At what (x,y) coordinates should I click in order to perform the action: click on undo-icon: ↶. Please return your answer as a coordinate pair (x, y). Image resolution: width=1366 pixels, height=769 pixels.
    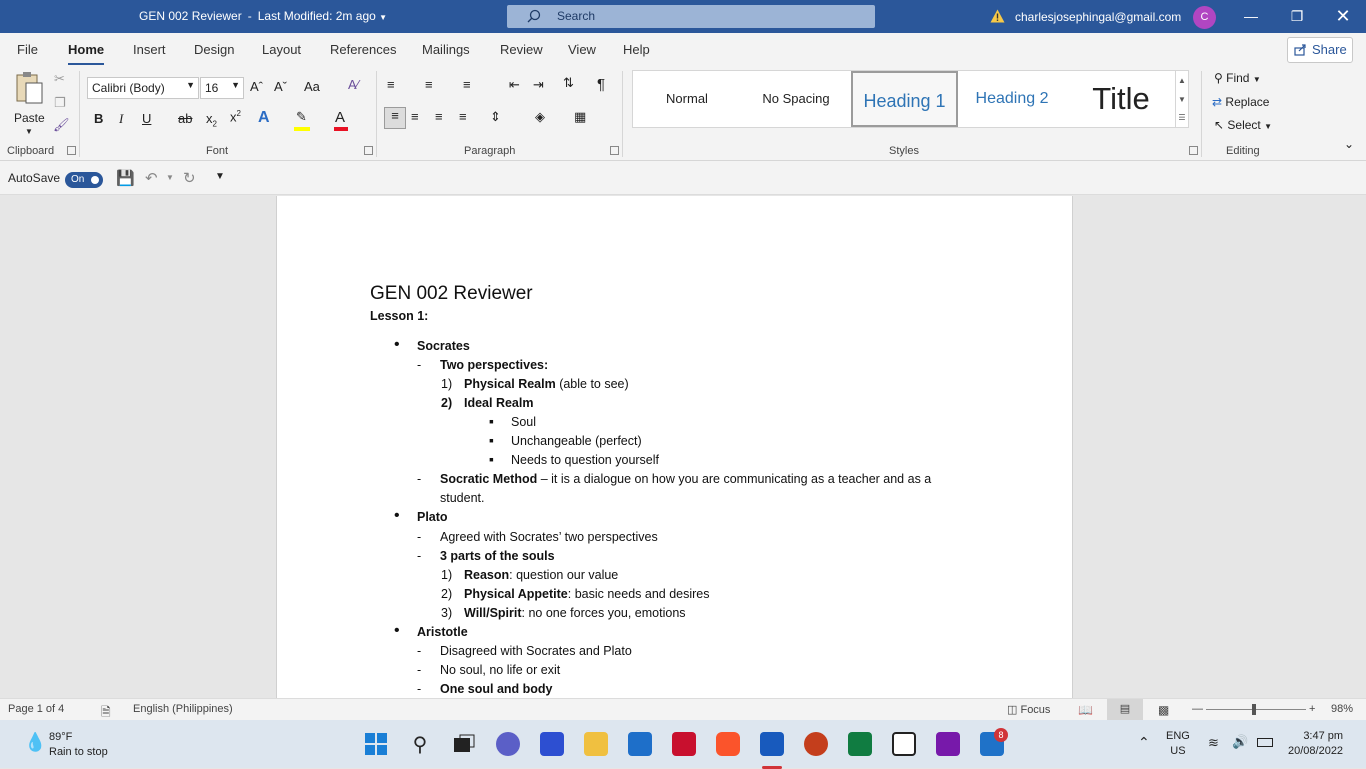
    Looking at the image, I should click on (151, 178).